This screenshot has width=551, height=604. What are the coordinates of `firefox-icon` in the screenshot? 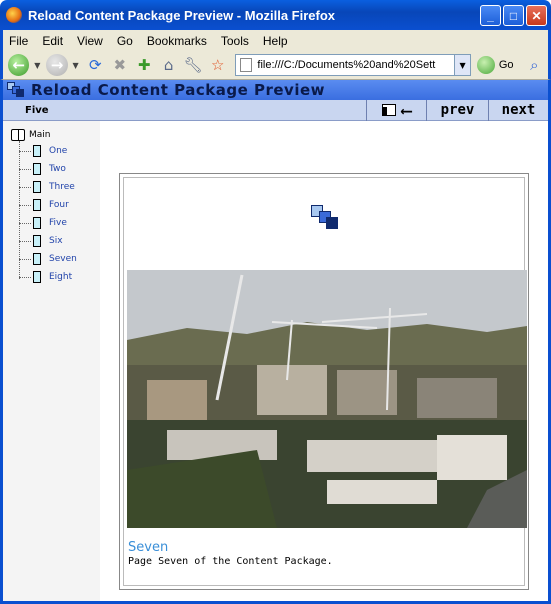 It's located at (14, 15).